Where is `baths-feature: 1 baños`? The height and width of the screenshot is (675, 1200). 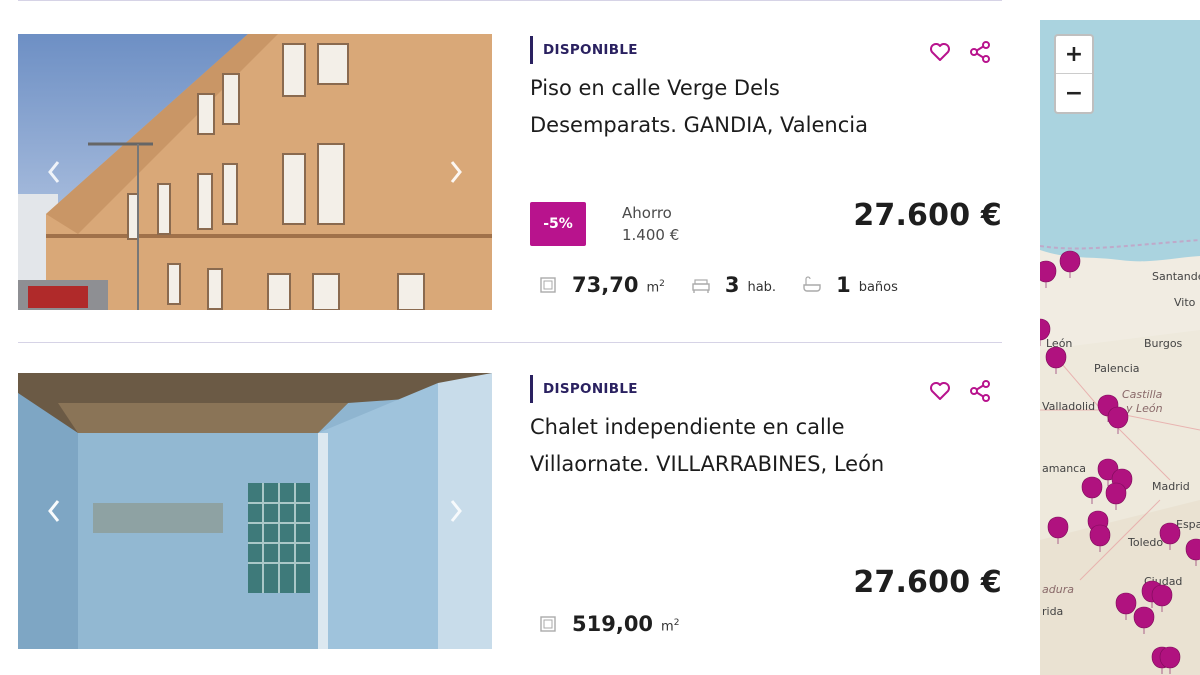 baths-feature: 1 baños is located at coordinates (850, 285).